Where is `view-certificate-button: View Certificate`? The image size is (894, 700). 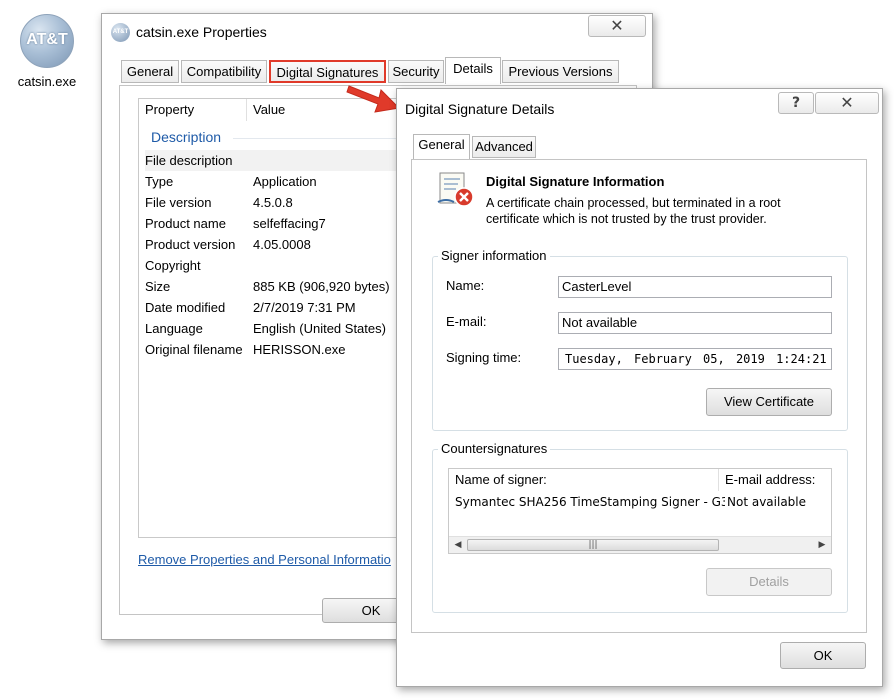 view-certificate-button: View Certificate is located at coordinates (769, 402).